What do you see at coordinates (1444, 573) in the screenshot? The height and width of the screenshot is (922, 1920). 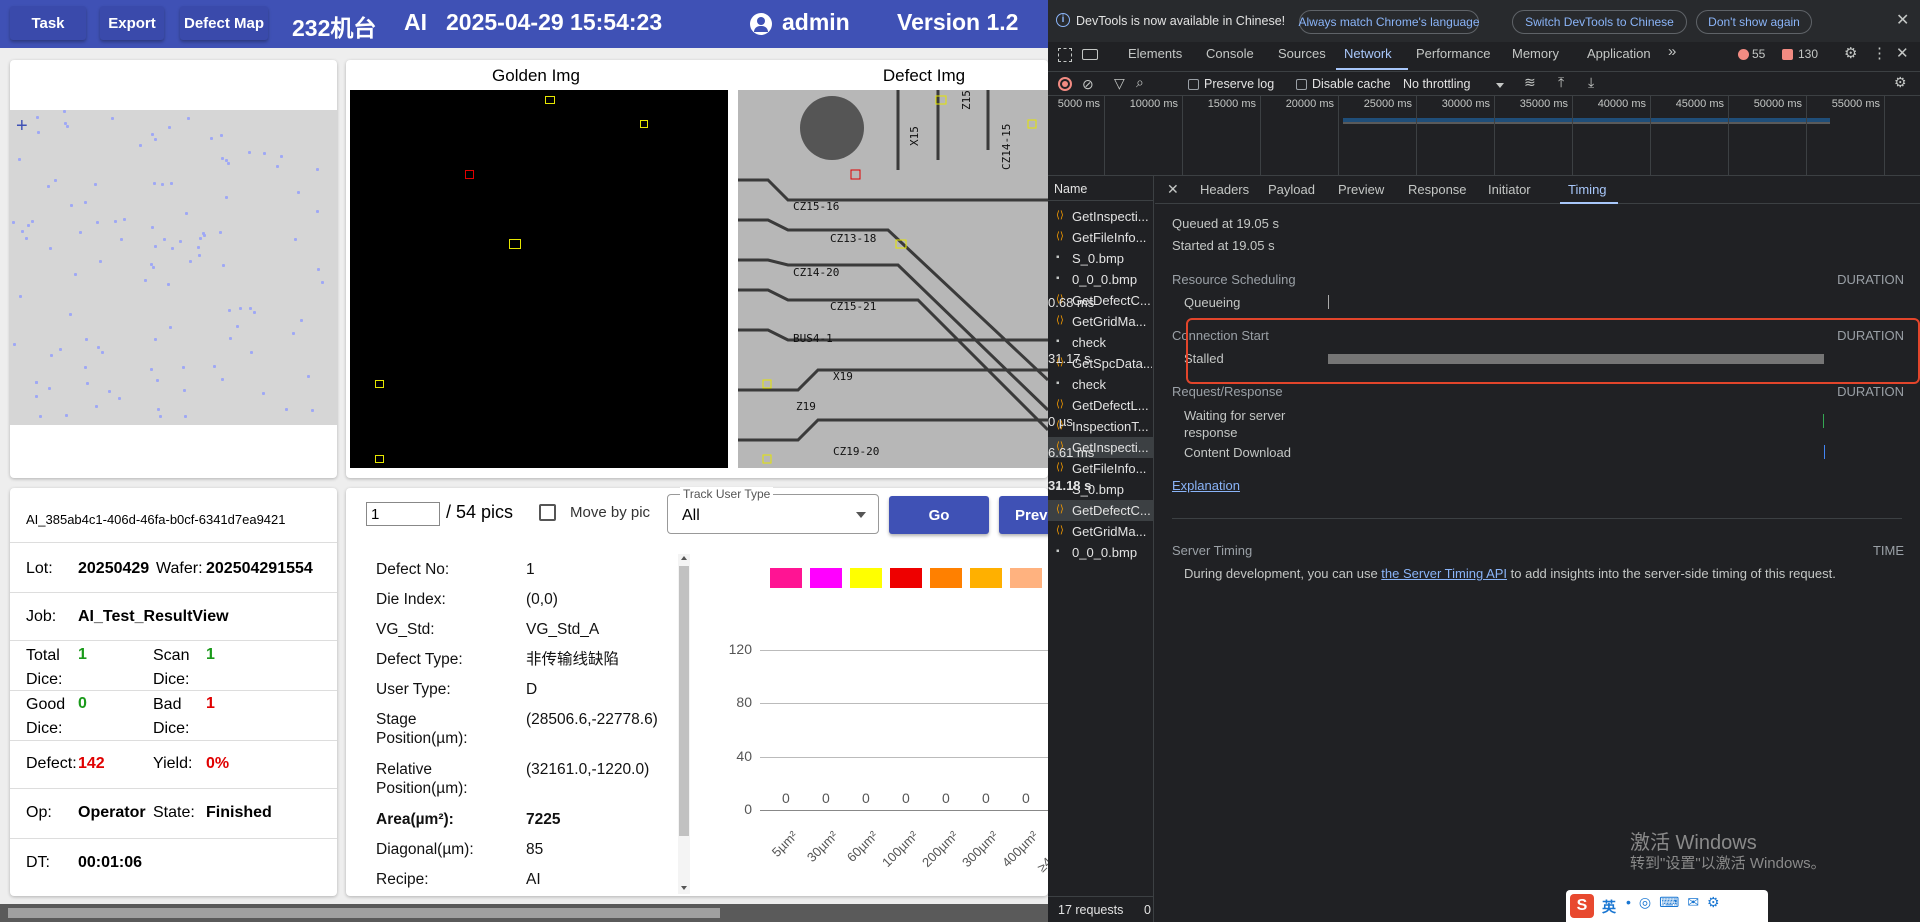 I see `server-timing-api-link: the Server Timing API` at bounding box center [1444, 573].